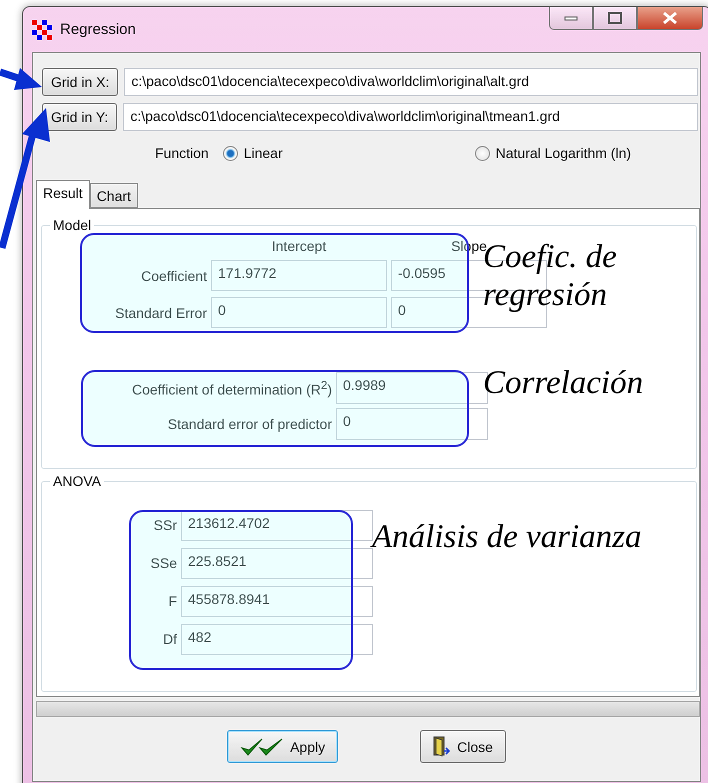 The height and width of the screenshot is (783, 708). I want to click on group-title: Model, so click(72, 225).